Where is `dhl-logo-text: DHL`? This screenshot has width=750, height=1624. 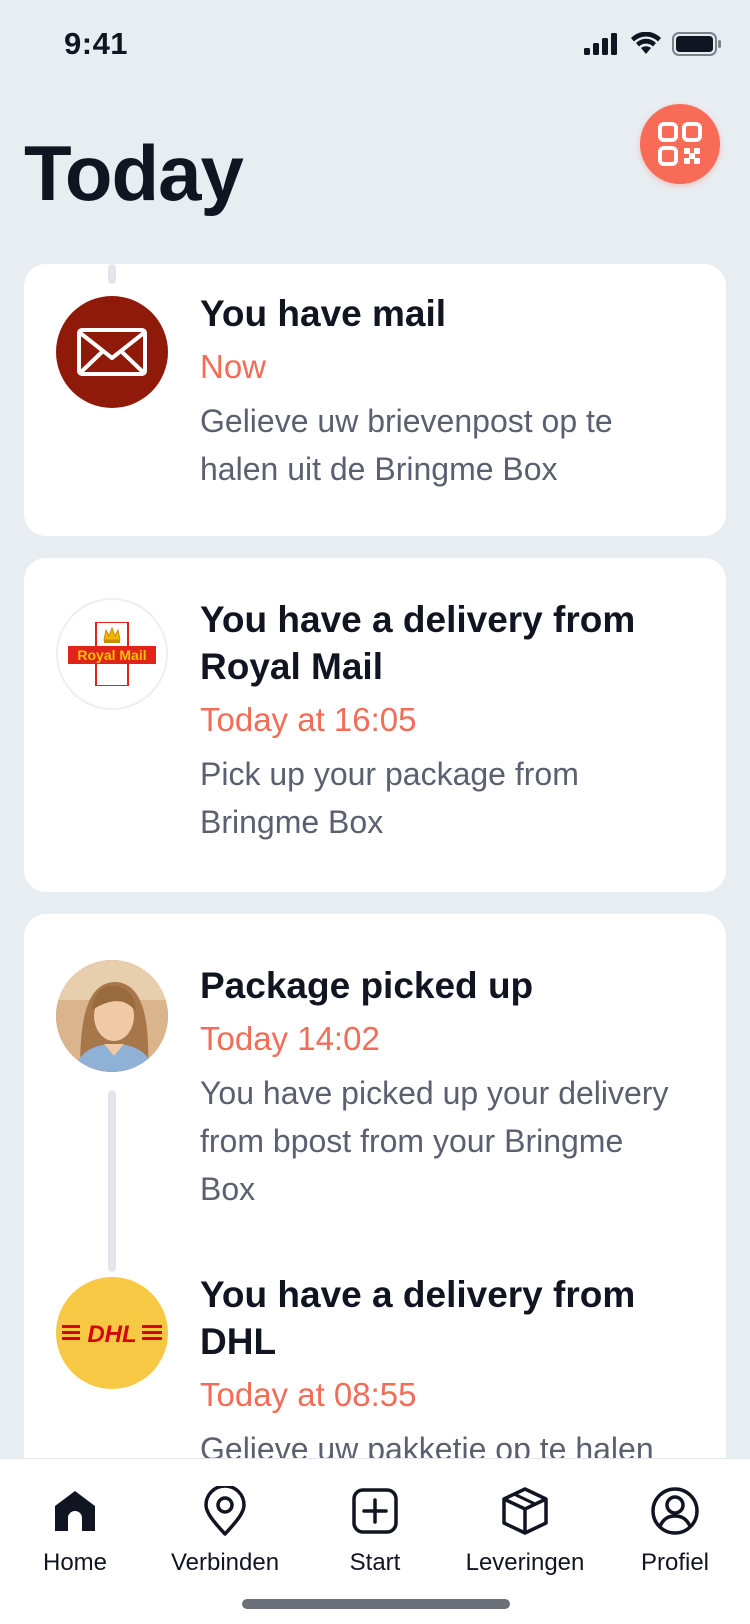 dhl-logo-text: DHL is located at coordinates (111, 1334).